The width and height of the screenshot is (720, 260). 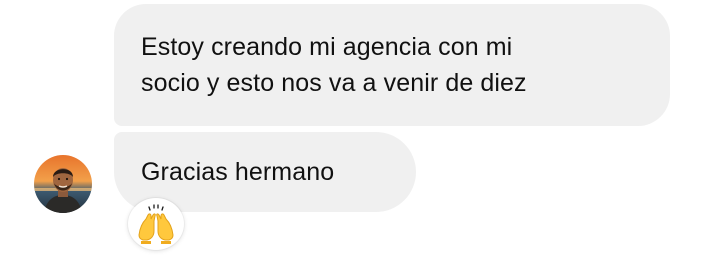 What do you see at coordinates (327, 47) in the screenshot?
I see `message-line: Estoy creando mi agencia con mi` at bounding box center [327, 47].